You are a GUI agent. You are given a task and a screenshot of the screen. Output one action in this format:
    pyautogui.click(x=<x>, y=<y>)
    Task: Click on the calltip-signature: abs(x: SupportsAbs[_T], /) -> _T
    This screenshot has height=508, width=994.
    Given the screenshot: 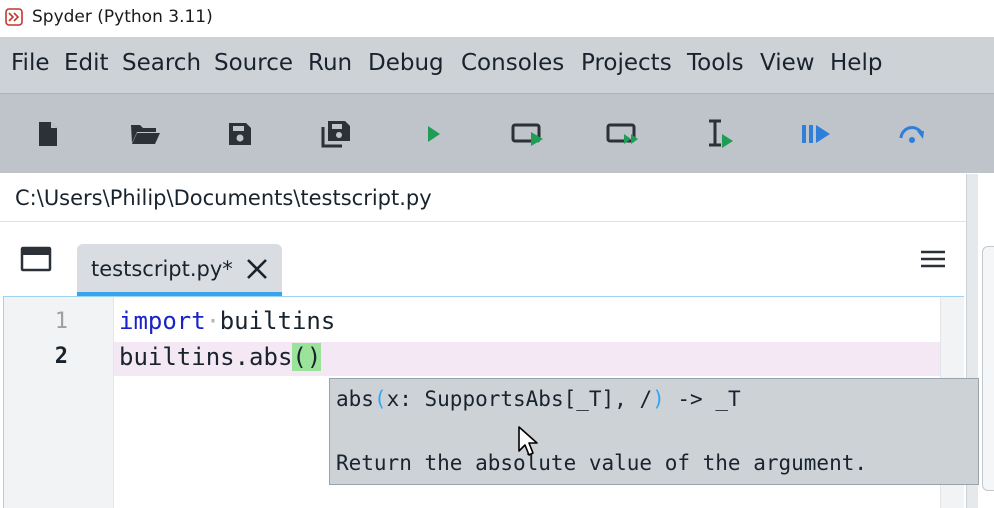 What is the action you would take?
    pyautogui.click(x=538, y=399)
    